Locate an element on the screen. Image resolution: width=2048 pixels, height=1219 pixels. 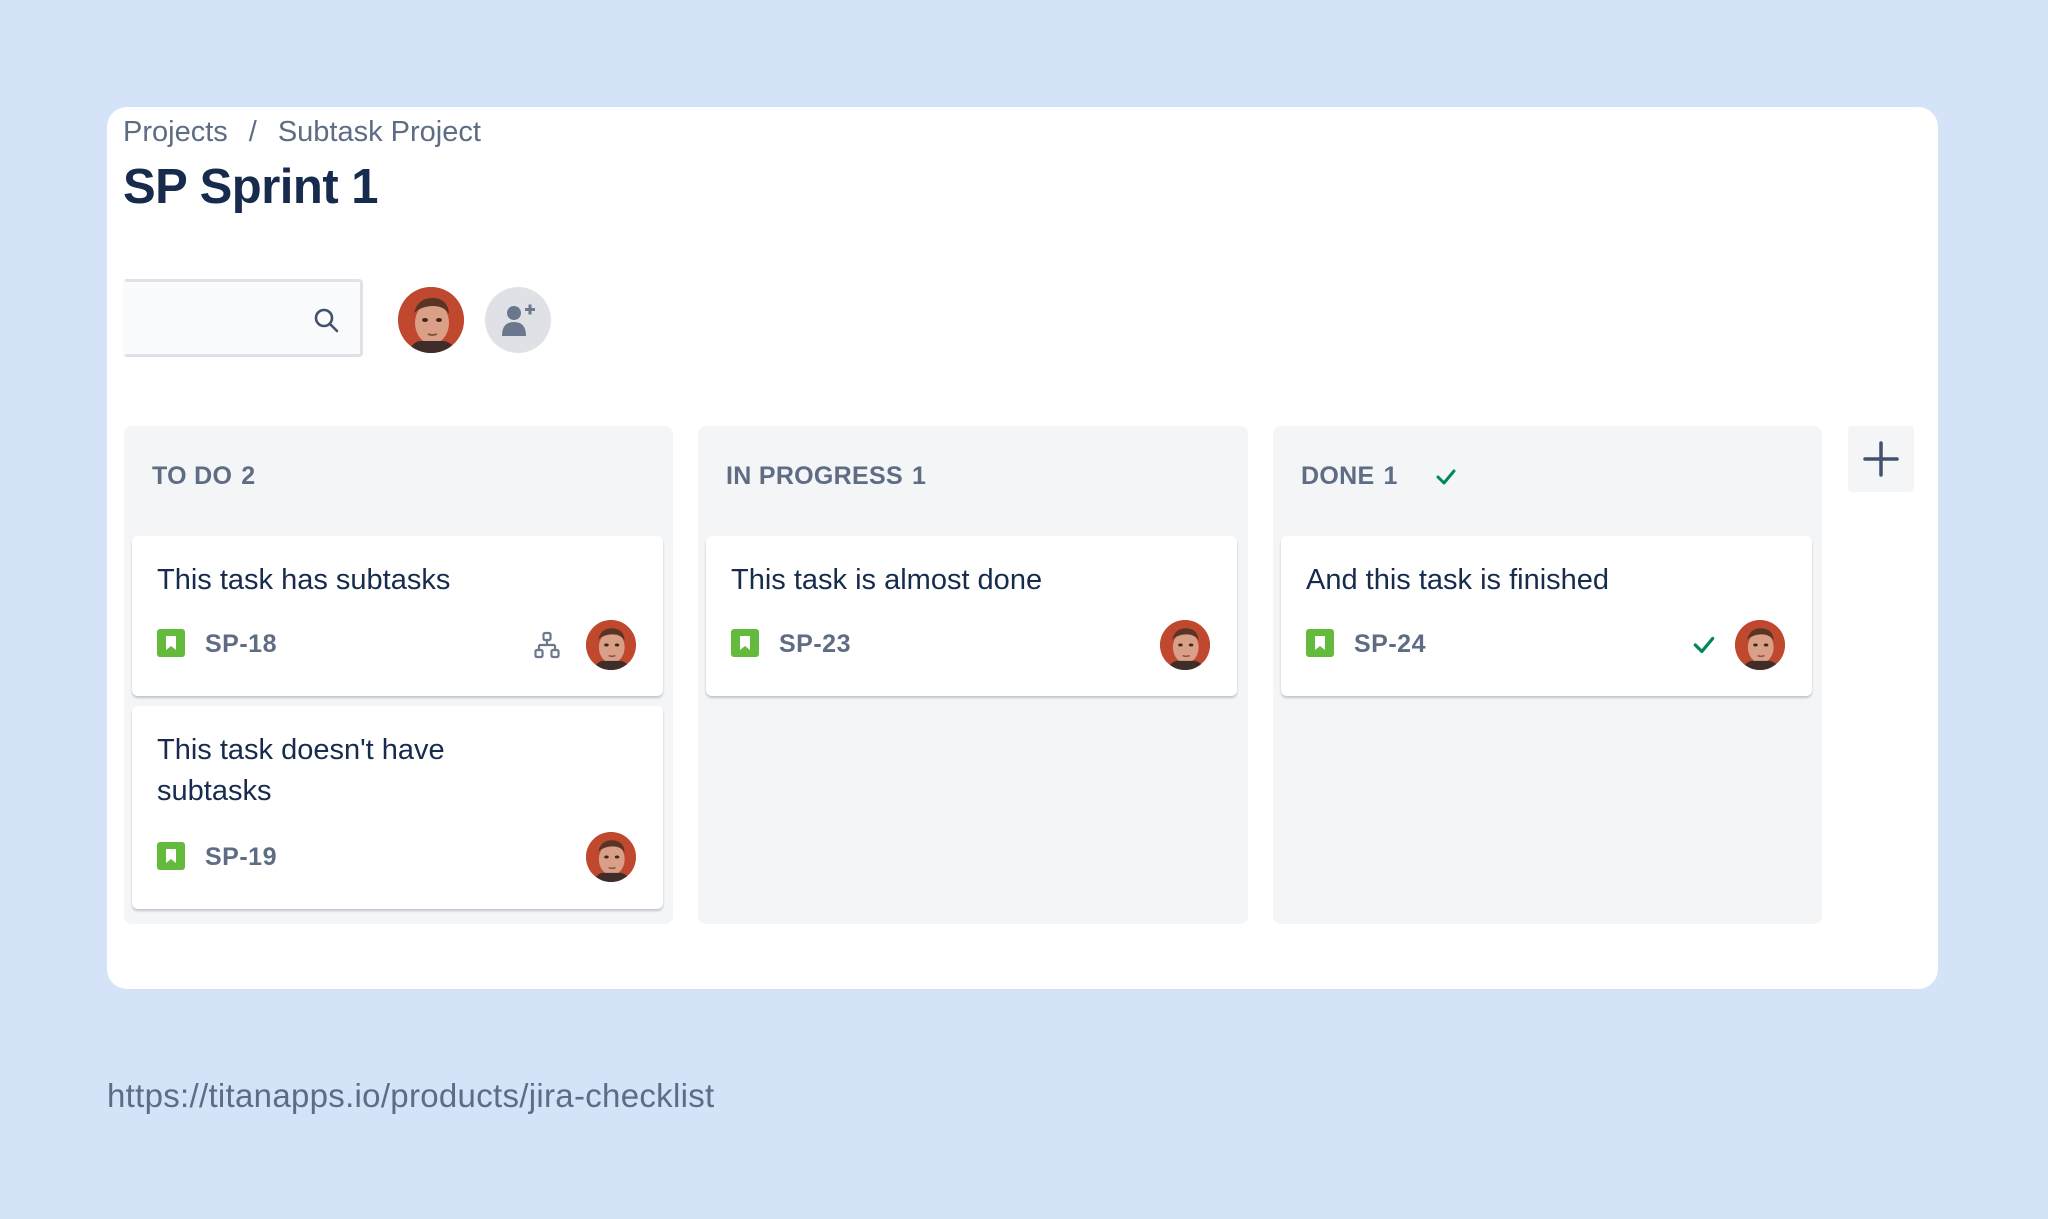
card-title: This task is almost done is located at coordinates (887, 580).